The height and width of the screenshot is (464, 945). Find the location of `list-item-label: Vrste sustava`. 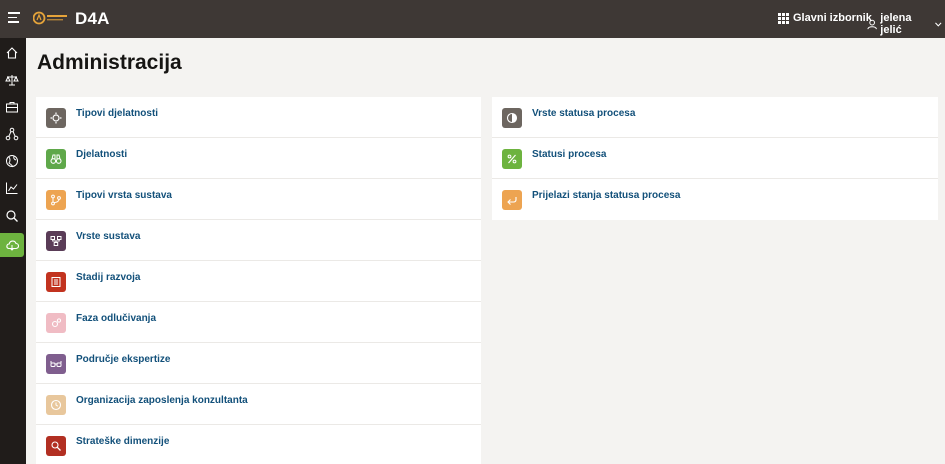

list-item-label: Vrste sustava is located at coordinates (108, 236).